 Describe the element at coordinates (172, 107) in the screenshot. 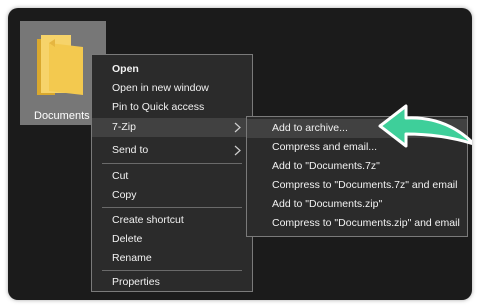

I see `menu-item-pin-quick-access: Pin to Quick access` at that location.